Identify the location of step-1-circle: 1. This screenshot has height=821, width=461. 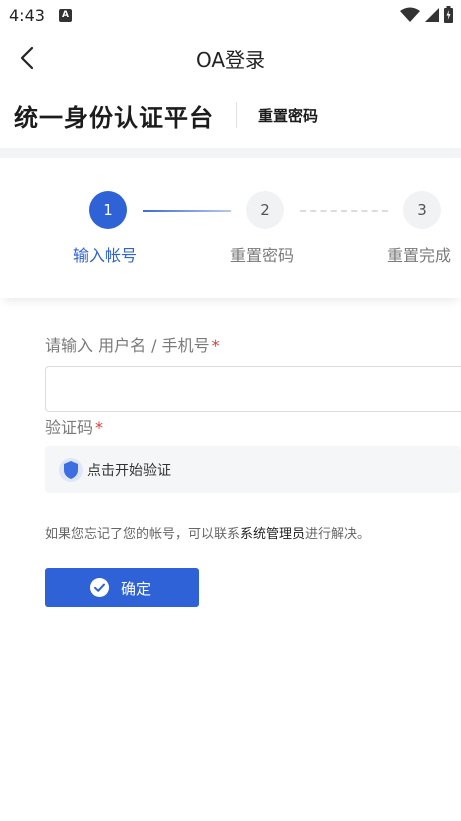
(108, 210).